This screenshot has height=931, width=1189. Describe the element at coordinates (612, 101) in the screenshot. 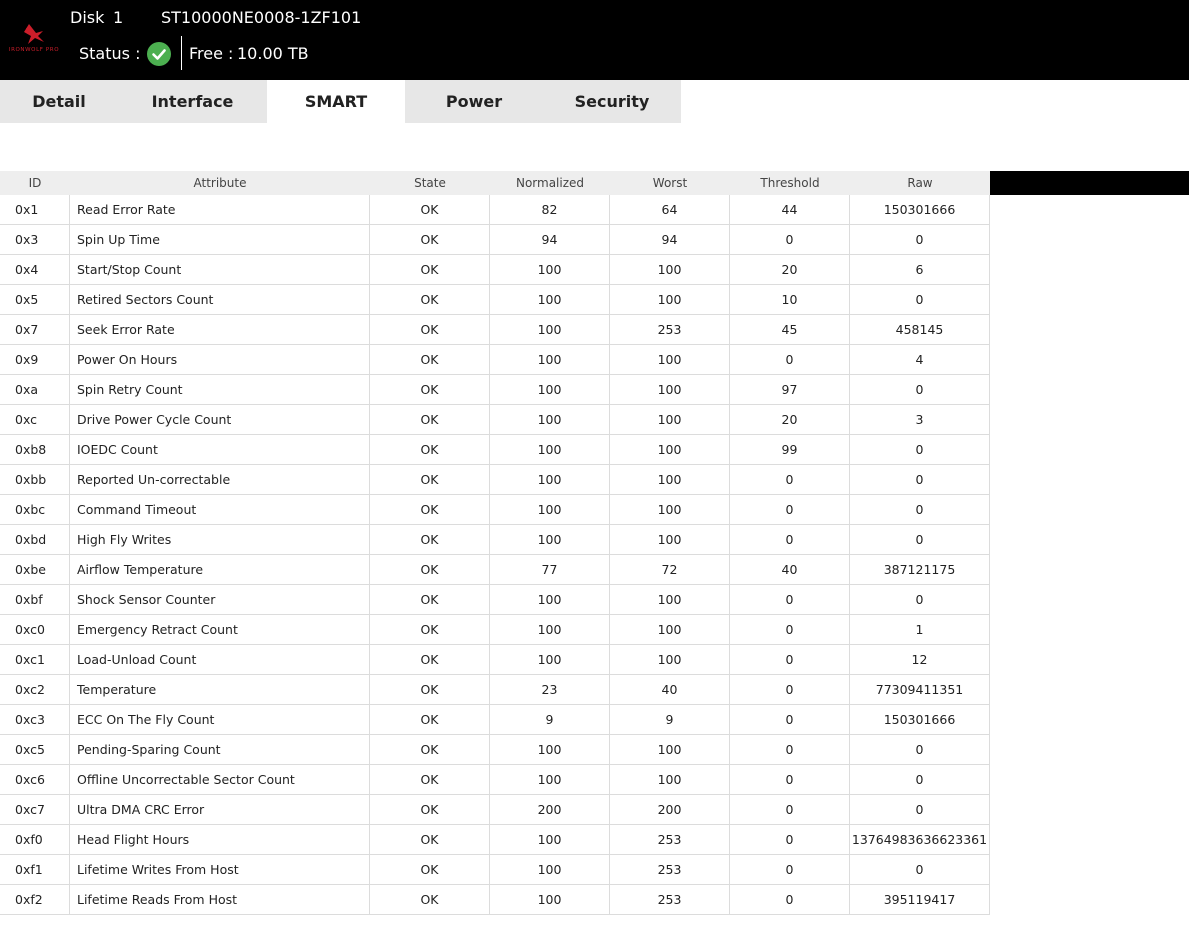

I see `tab-security: Security` at that location.